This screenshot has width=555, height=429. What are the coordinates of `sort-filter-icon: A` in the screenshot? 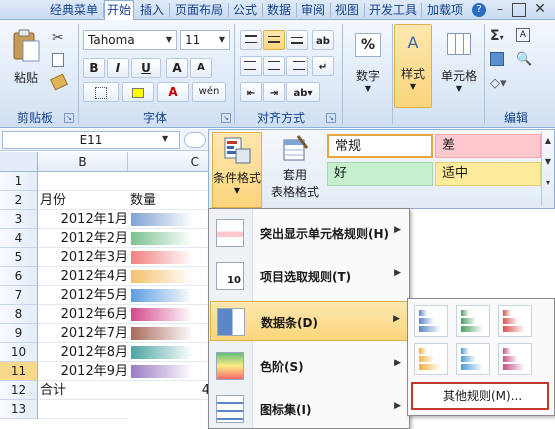 It's located at (523, 35).